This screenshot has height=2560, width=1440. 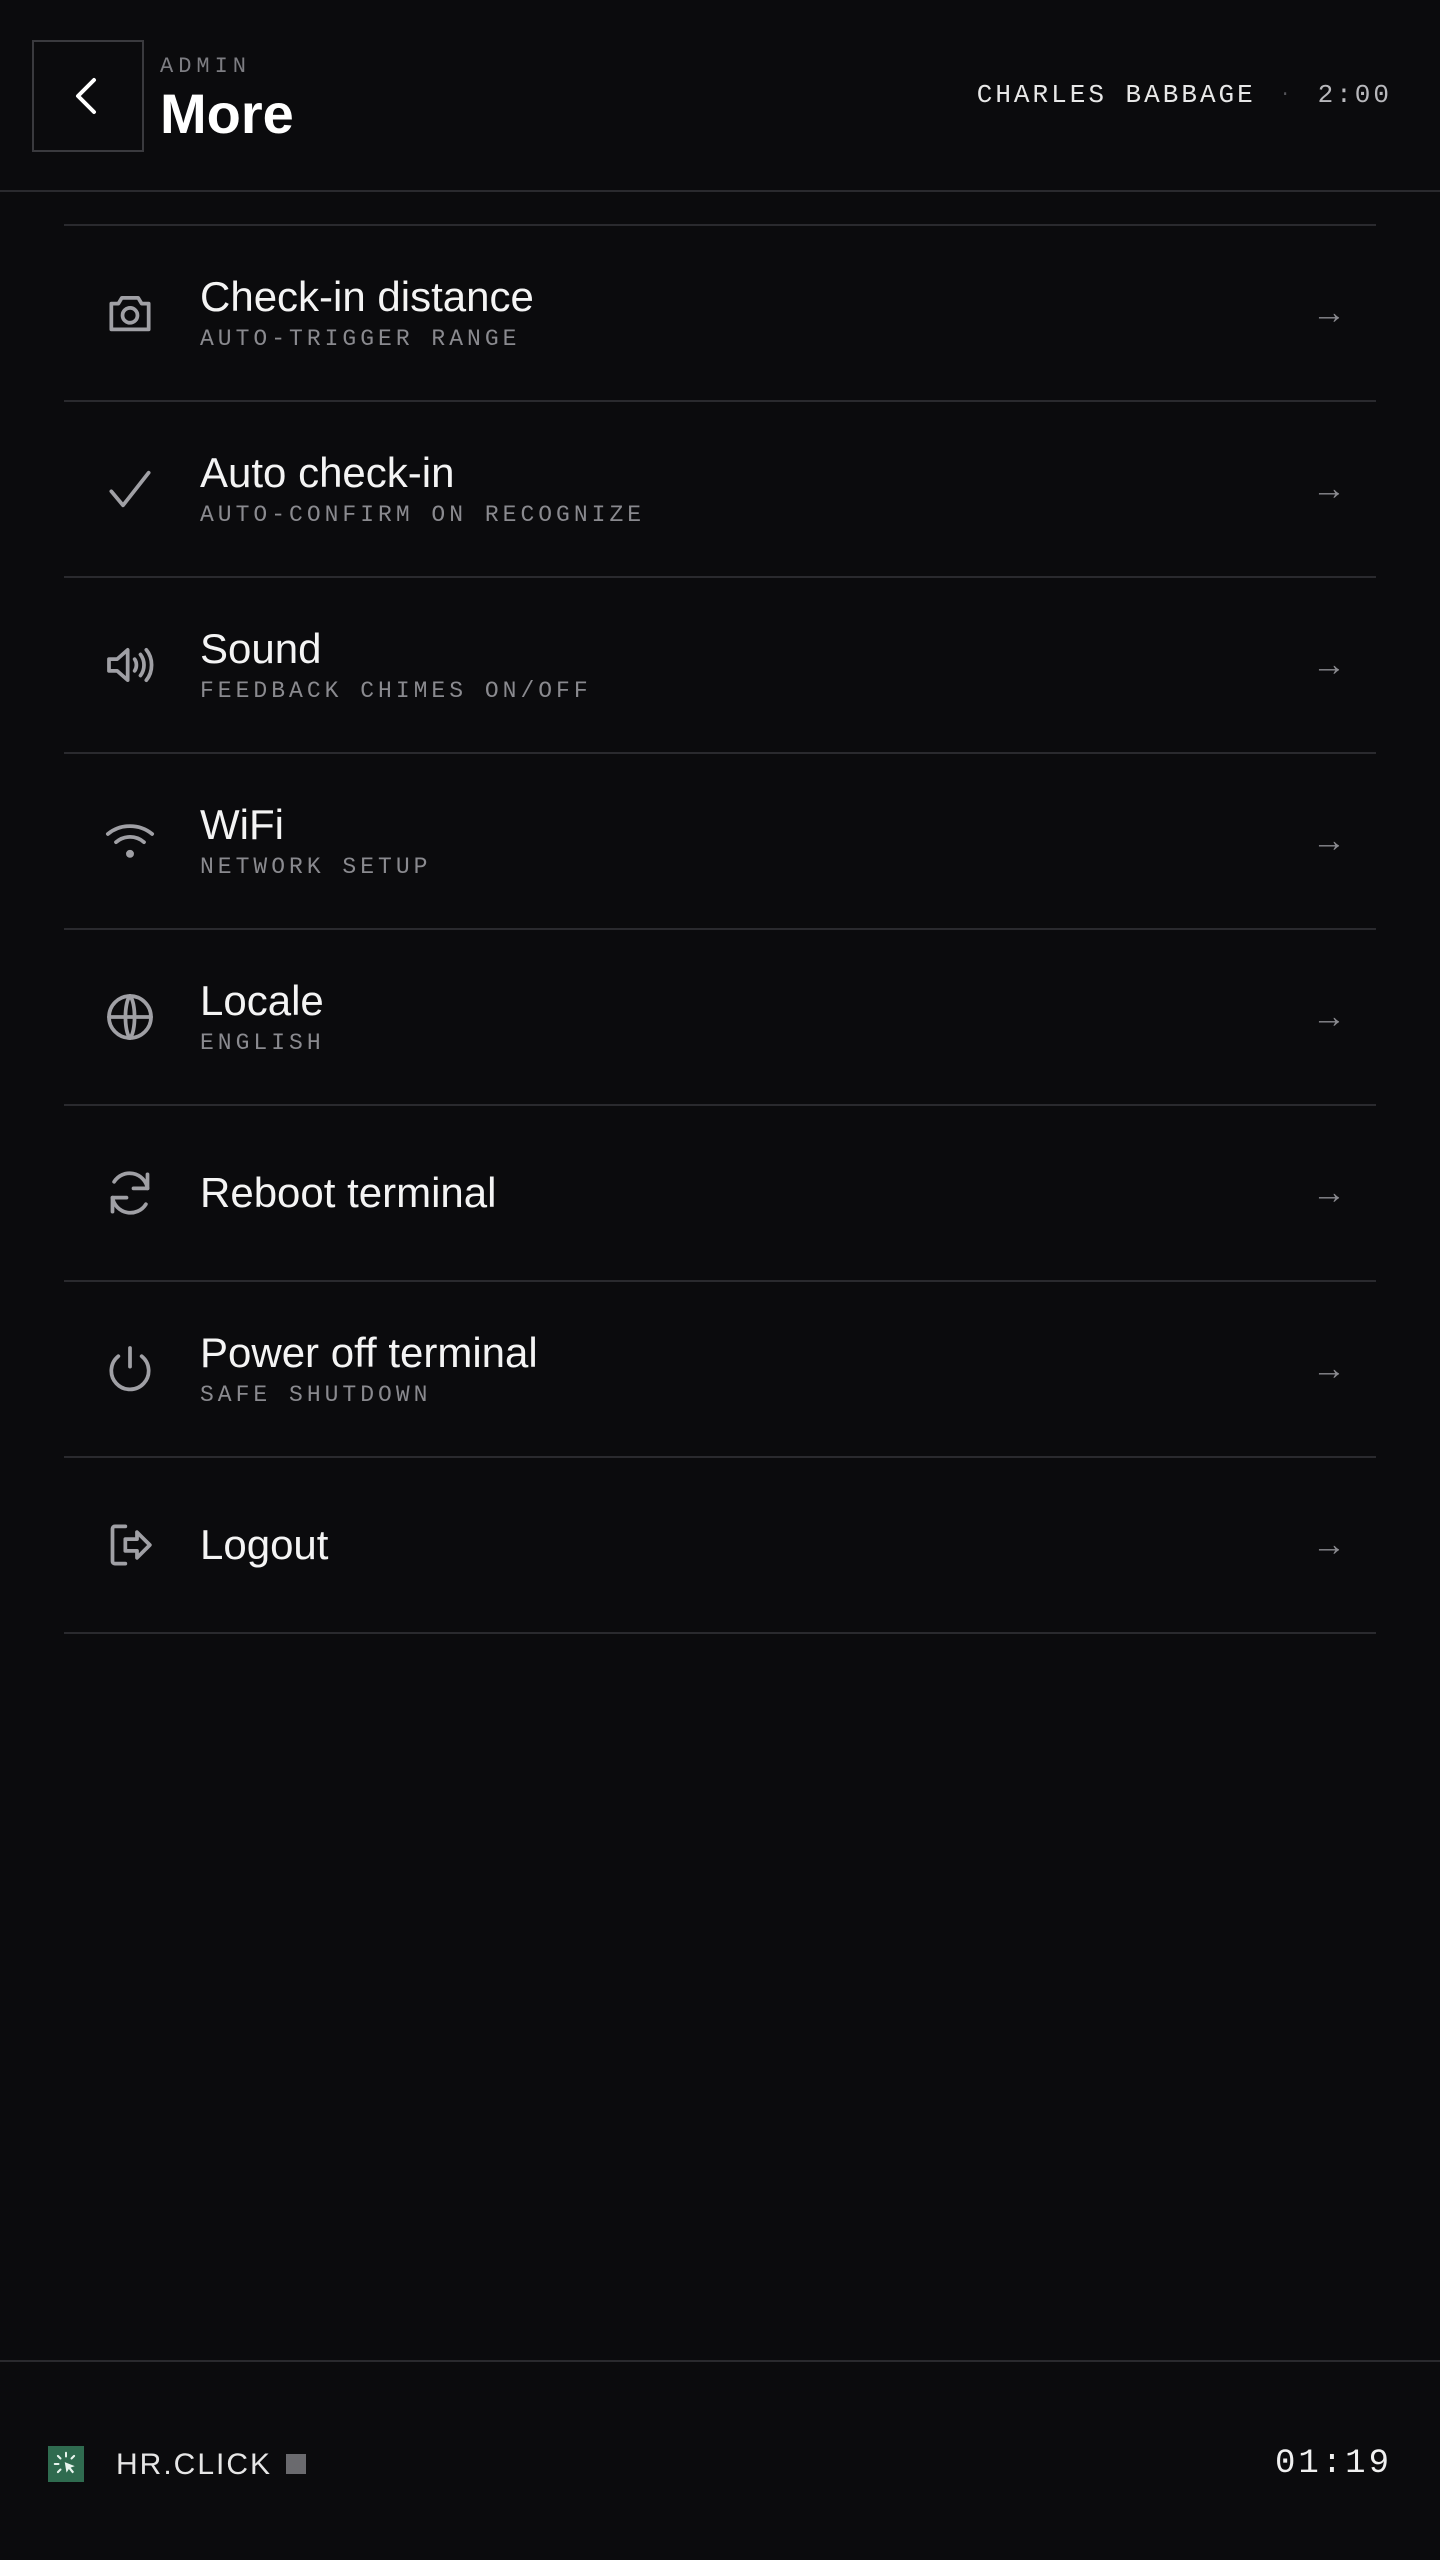 I want to click on status-square-icon, so click(x=296, y=2464).